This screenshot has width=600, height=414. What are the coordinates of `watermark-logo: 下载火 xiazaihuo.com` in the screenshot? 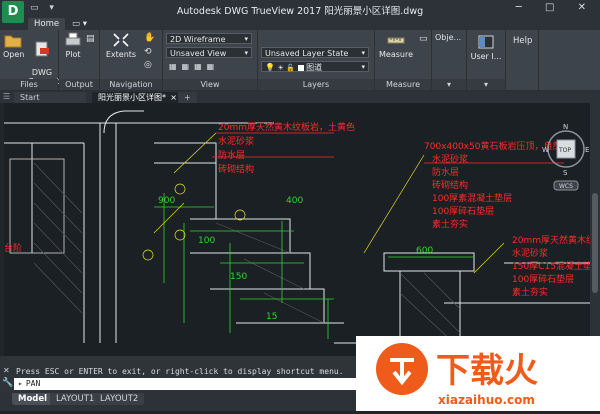 It's located at (457, 375).